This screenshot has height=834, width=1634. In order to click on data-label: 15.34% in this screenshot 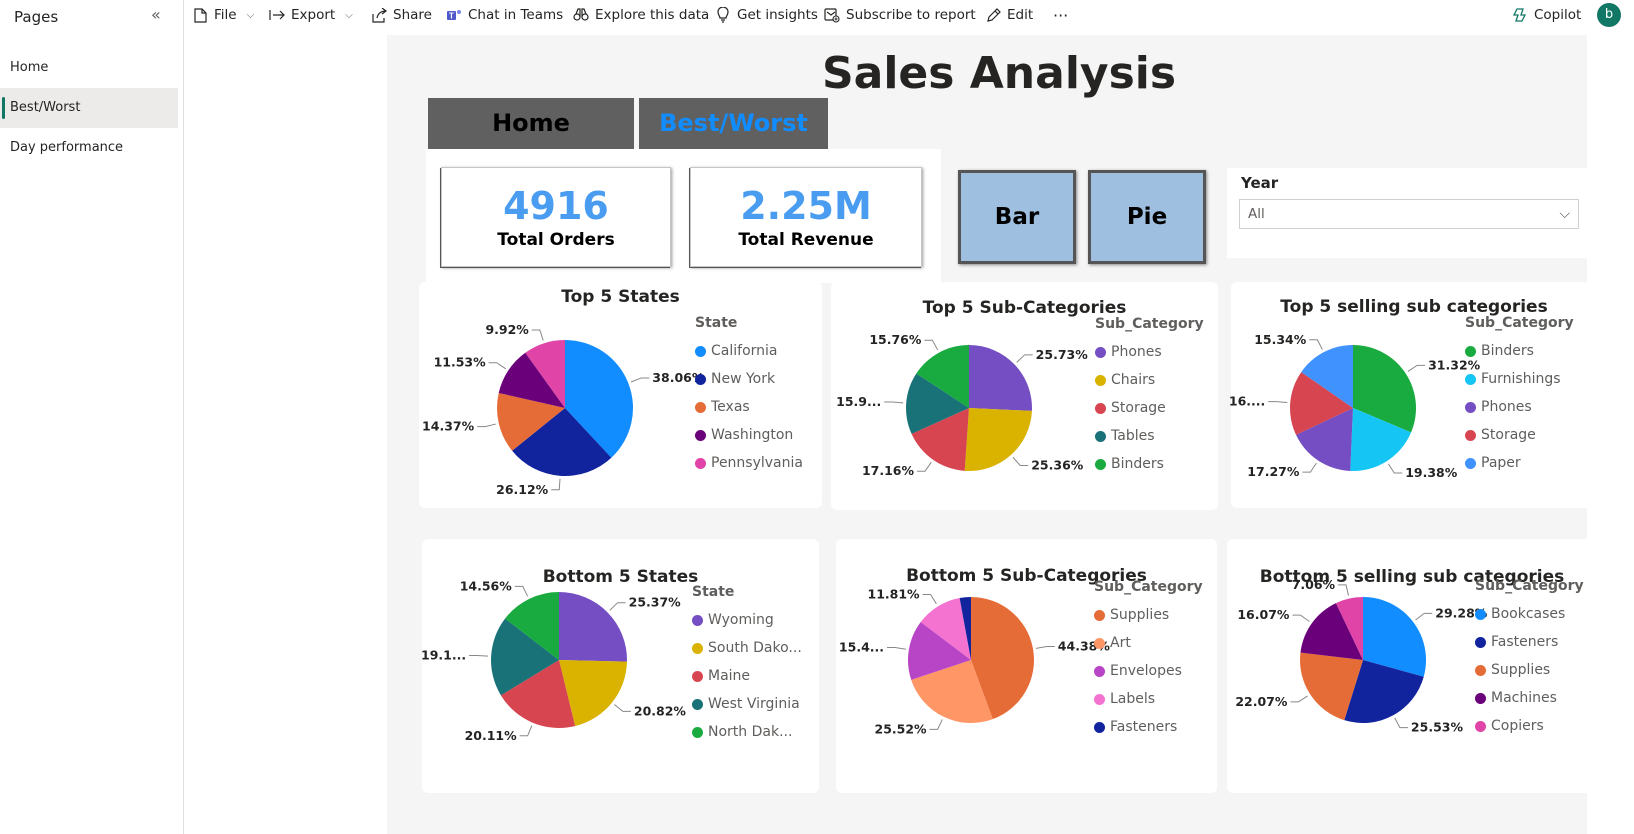, I will do `click(1280, 339)`.